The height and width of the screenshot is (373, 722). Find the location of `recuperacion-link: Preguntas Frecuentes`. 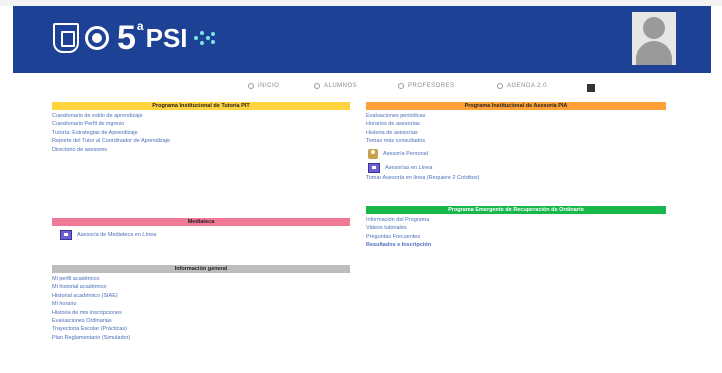

recuperacion-link: Preguntas Frecuentes is located at coordinates (516, 237).